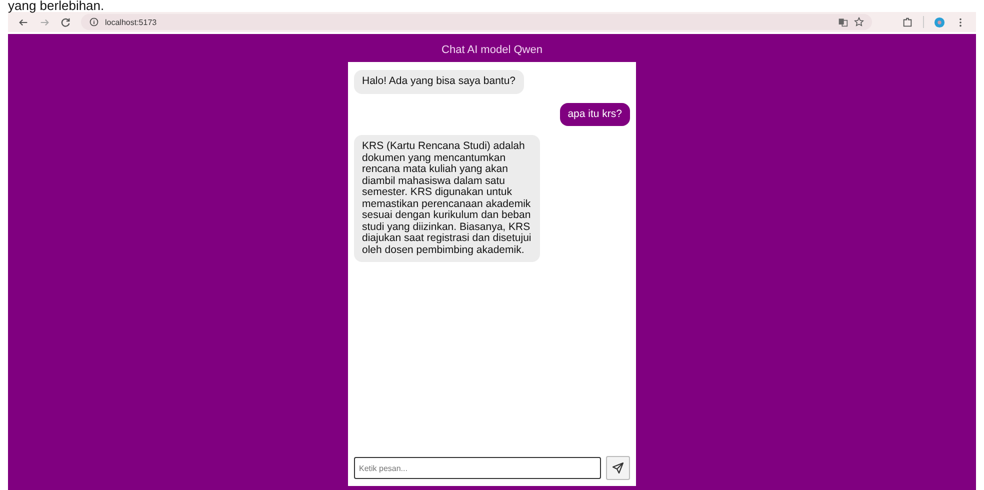  Describe the element at coordinates (439, 82) in the screenshot. I see `bot-message: Halo! Ada yang bisa saya bantu?` at that location.